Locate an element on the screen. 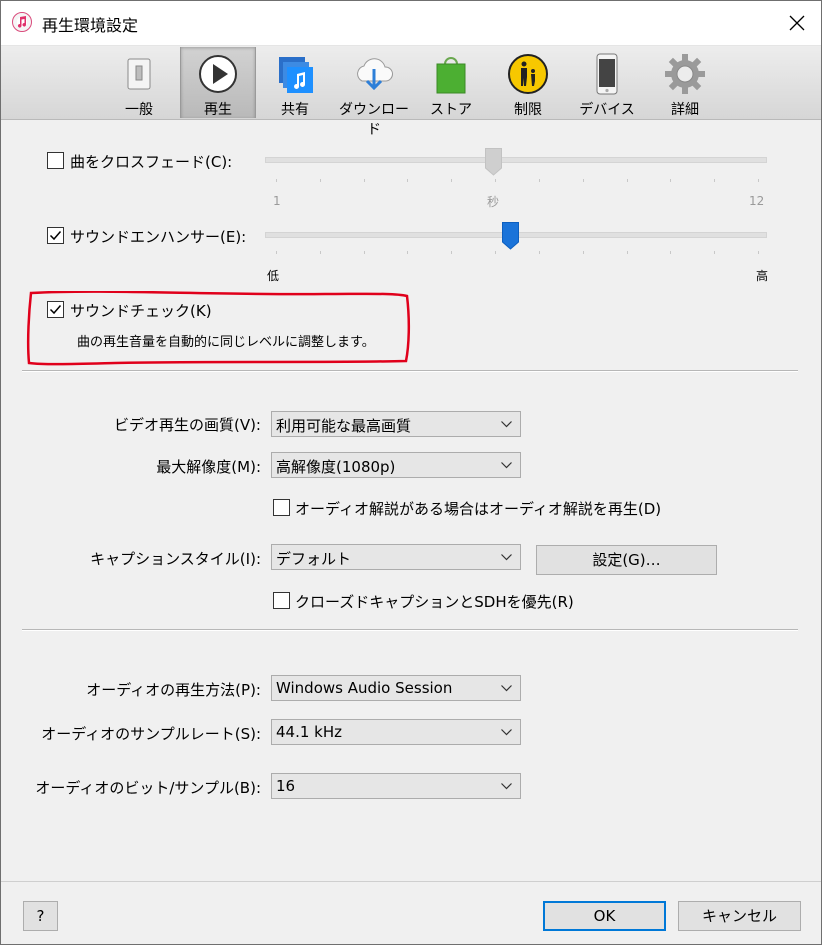 This screenshot has height=945, width=822. sound-check-checkbox is located at coordinates (55, 309).